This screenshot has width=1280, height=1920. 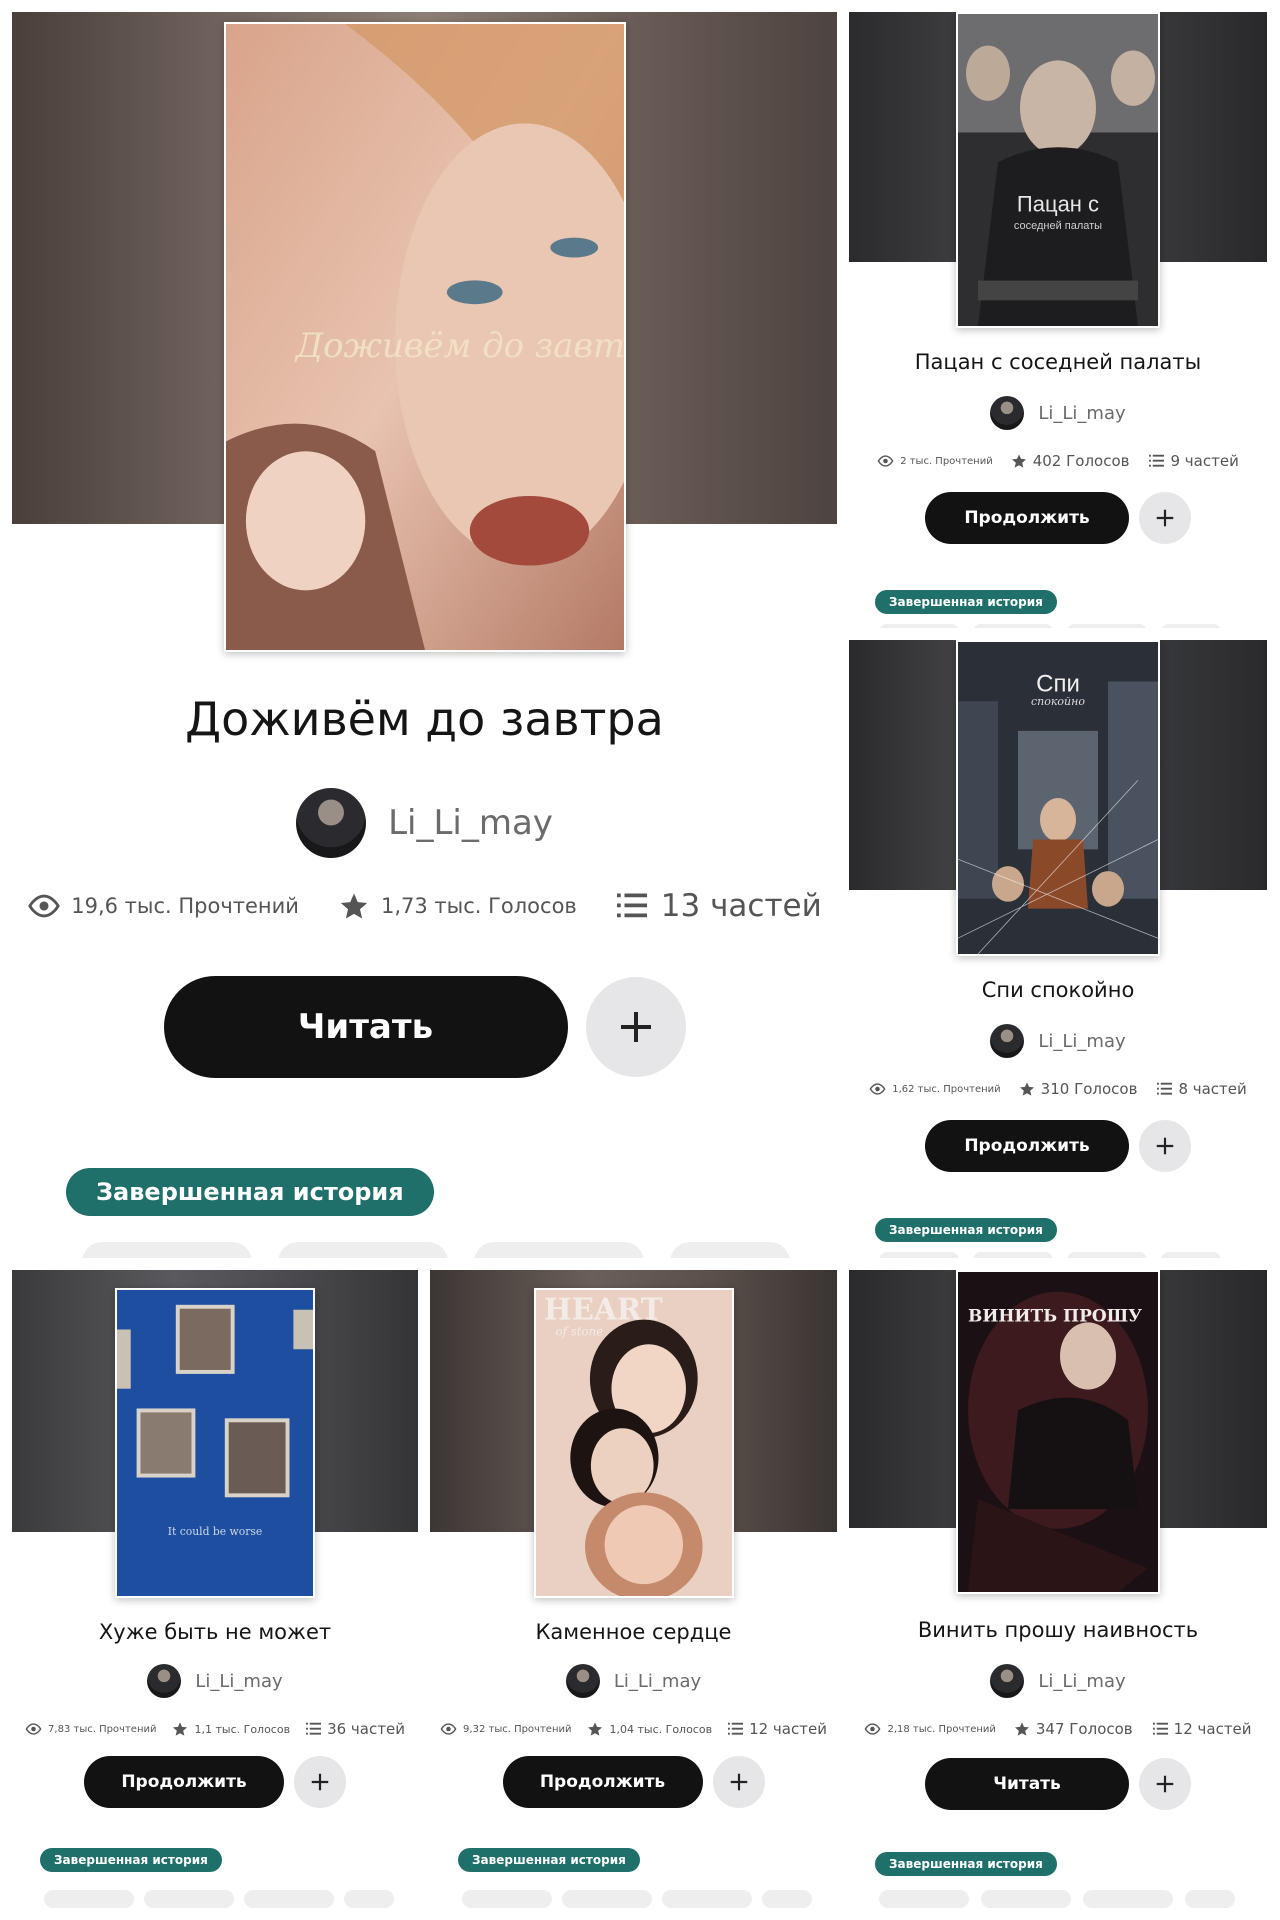 I want to click on story-title: Доживём до завтра, so click(x=424, y=719).